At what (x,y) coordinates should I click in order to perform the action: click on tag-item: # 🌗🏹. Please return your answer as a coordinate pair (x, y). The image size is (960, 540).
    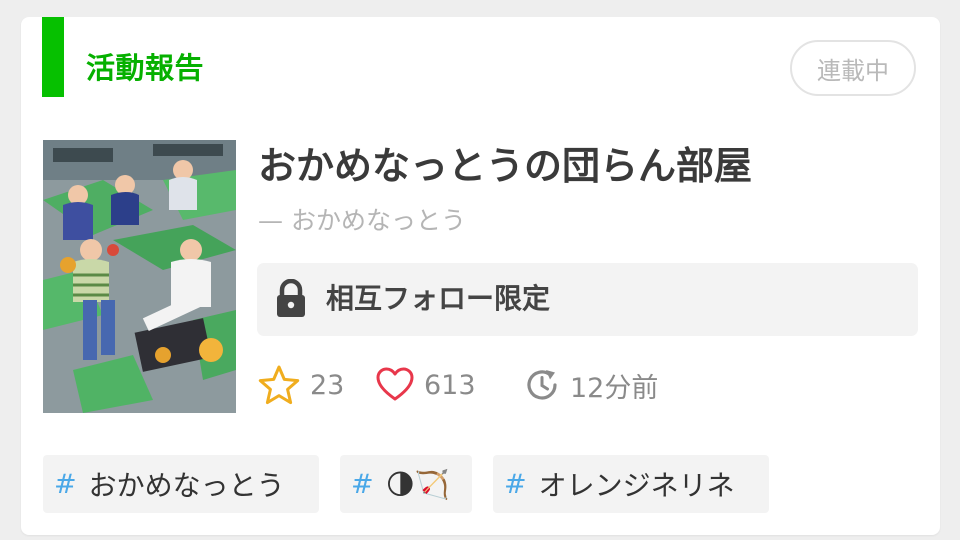
    Looking at the image, I should click on (406, 484).